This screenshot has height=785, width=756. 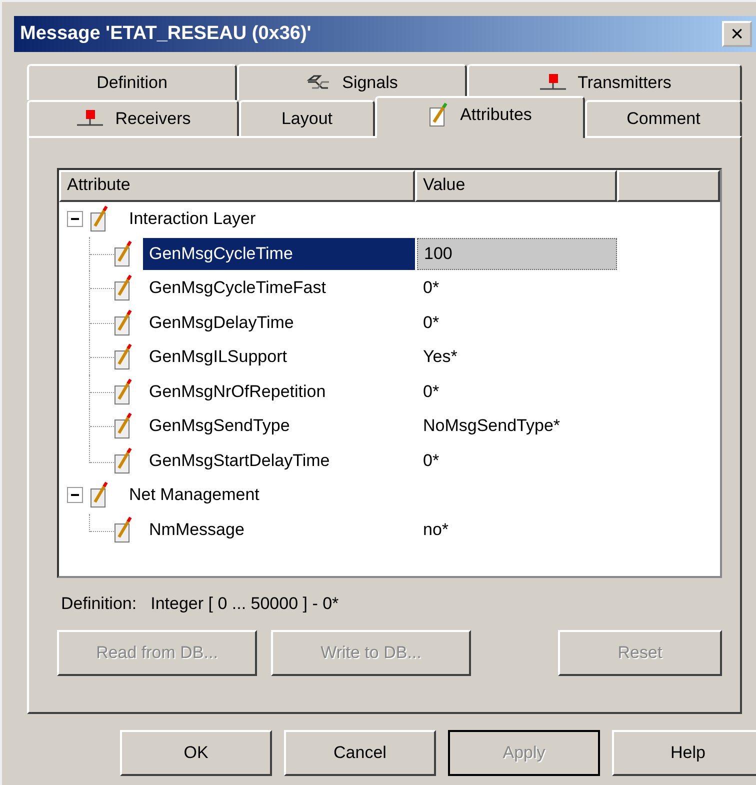 What do you see at coordinates (99, 604) in the screenshot?
I see `definition-label: Definition:` at bounding box center [99, 604].